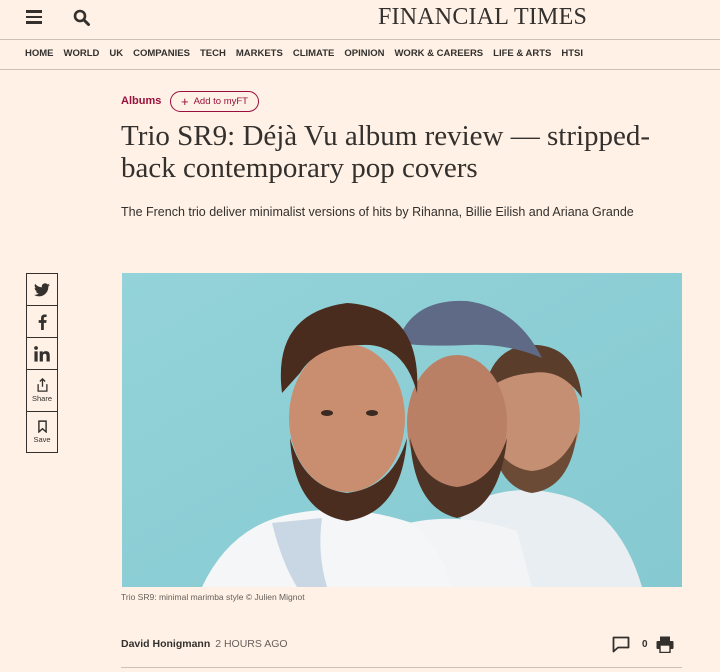 The width and height of the screenshot is (720, 672). I want to click on nav-item-htsi: HTSI, so click(572, 53).